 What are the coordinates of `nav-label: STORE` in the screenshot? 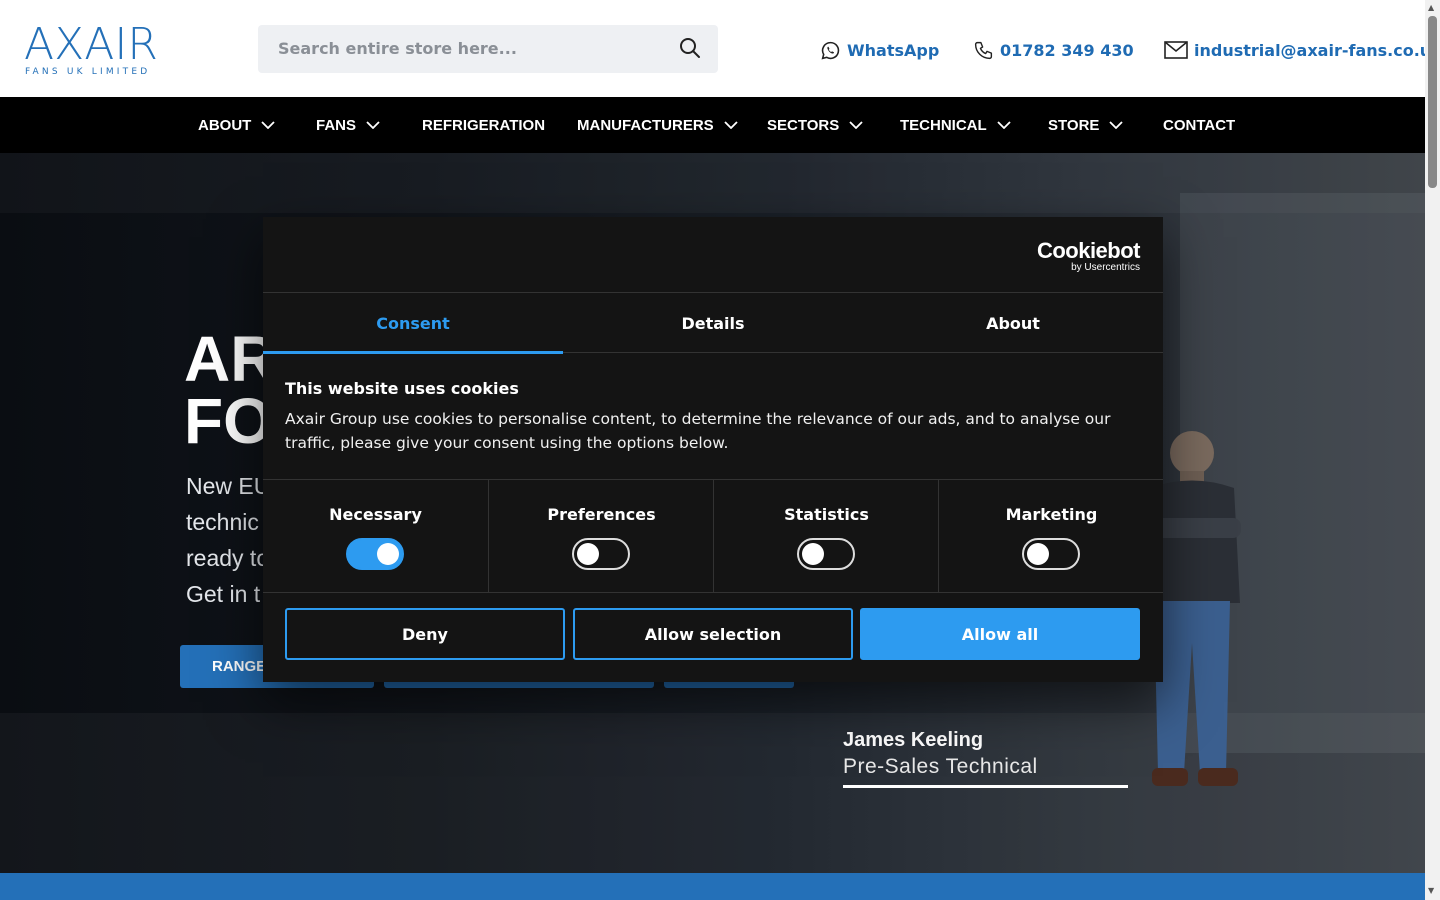 It's located at (1074, 125).